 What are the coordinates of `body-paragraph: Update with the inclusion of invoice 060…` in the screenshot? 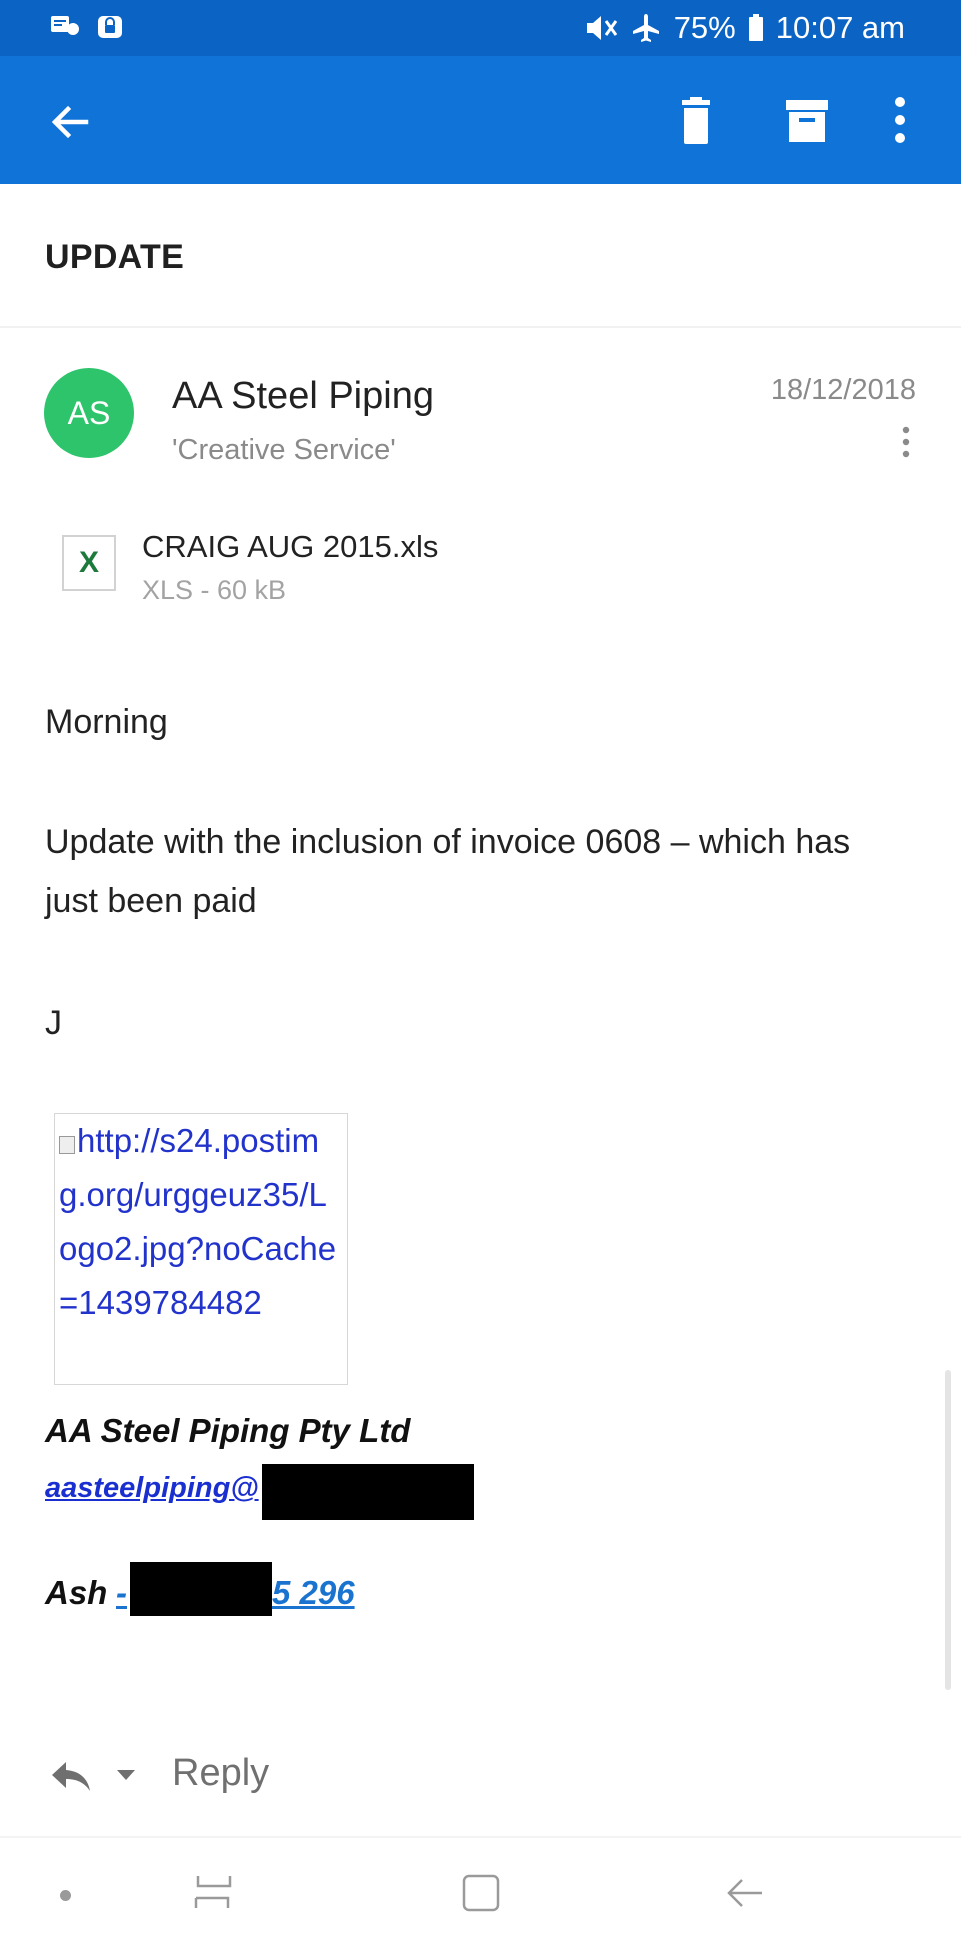 It's located at (448, 871).